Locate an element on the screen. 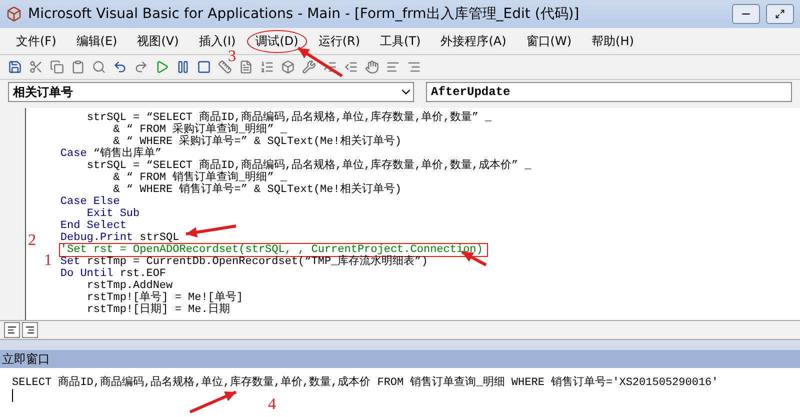 Image resolution: width=800 pixels, height=417 pixels. code-line: & “ WHERE 销售订单号=” & SQLText(Me!相关订单号) is located at coordinates (257, 190).